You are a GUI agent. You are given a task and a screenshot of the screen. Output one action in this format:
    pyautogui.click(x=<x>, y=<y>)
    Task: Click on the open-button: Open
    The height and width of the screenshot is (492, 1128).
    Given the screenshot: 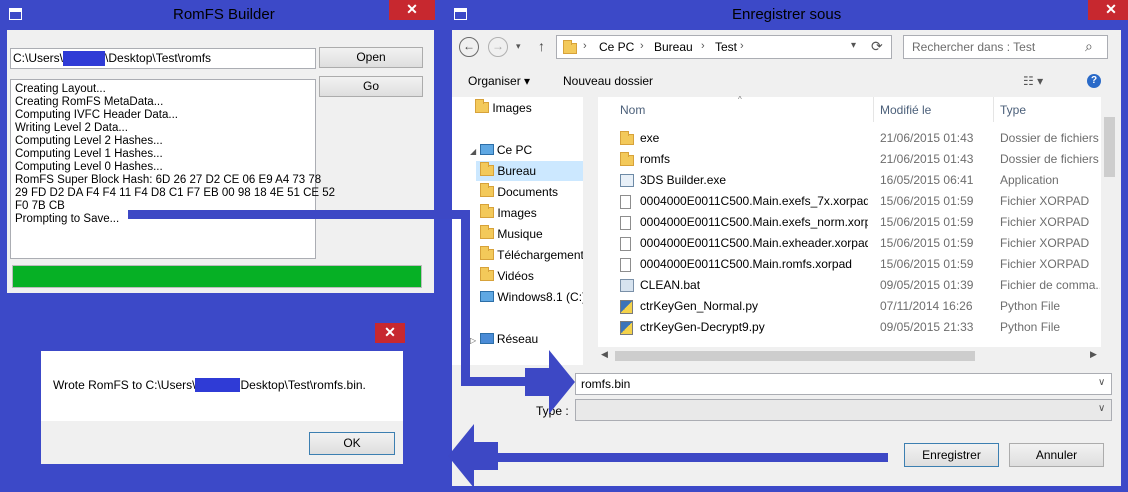 What is the action you would take?
    pyautogui.click(x=371, y=57)
    